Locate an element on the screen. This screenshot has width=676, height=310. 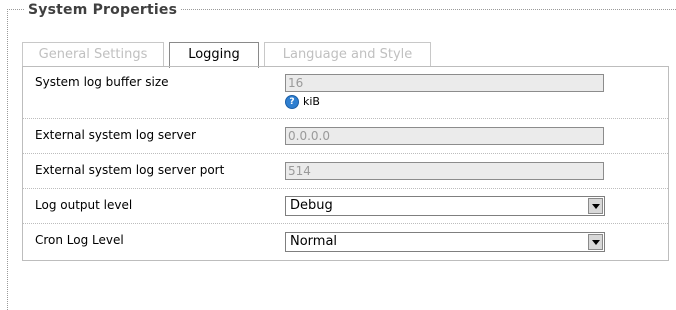
log-level-select: Debug is located at coordinates (445, 206).